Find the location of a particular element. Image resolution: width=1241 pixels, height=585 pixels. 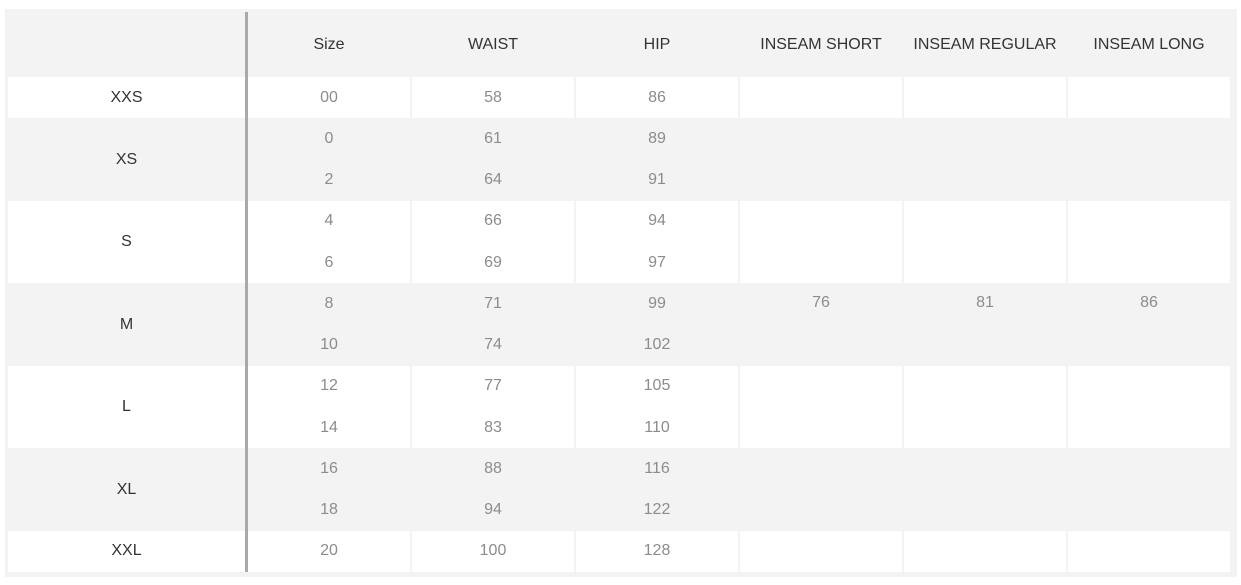

cell-size: 4 is located at coordinates (329, 221).